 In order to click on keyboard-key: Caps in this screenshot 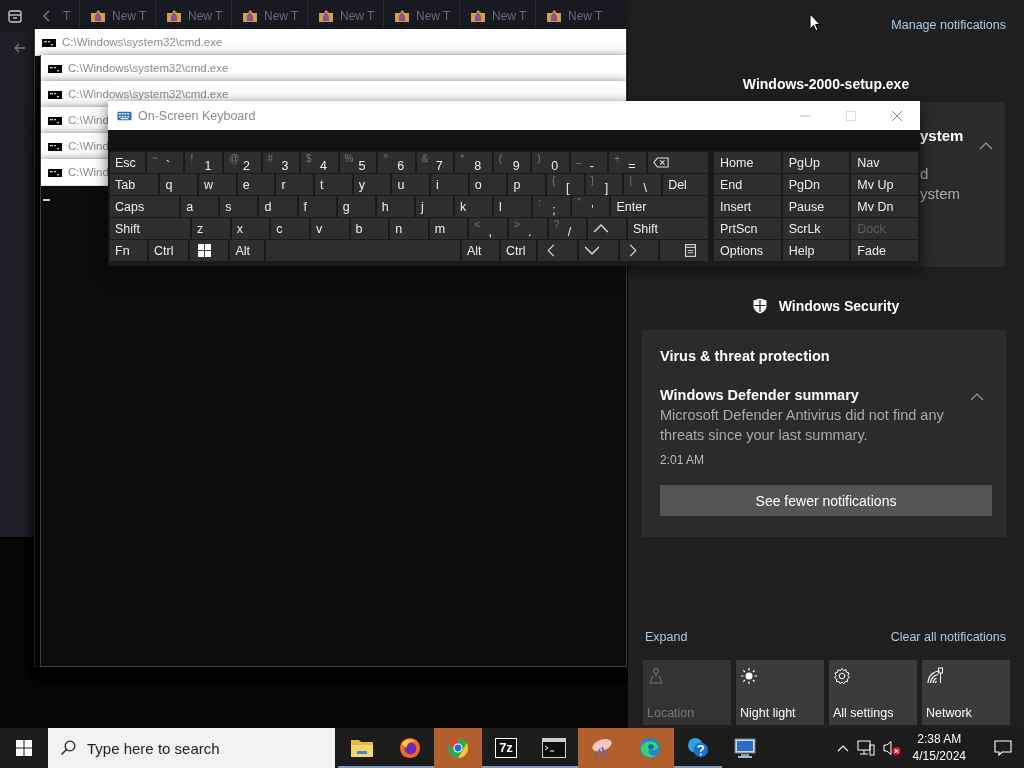, I will do `click(145, 206)`.